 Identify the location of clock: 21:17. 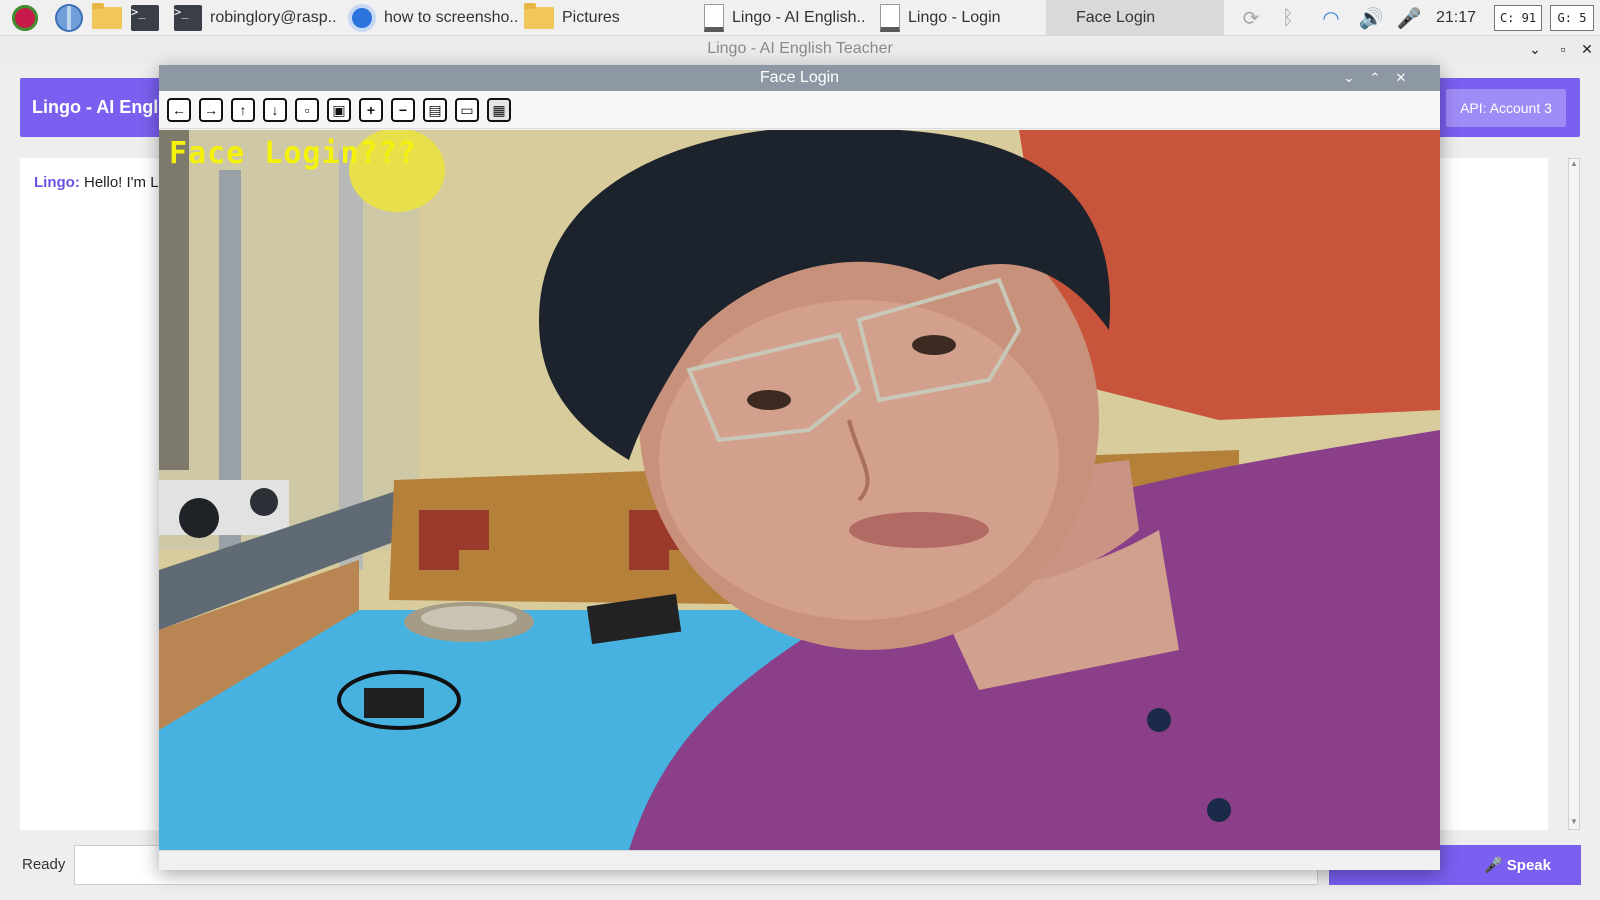
(1461, 18).